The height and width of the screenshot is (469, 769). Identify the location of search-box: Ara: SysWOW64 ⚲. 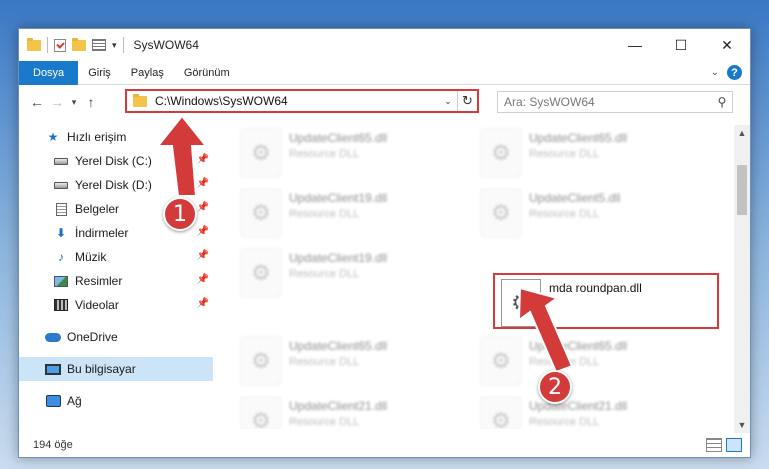
(615, 102).